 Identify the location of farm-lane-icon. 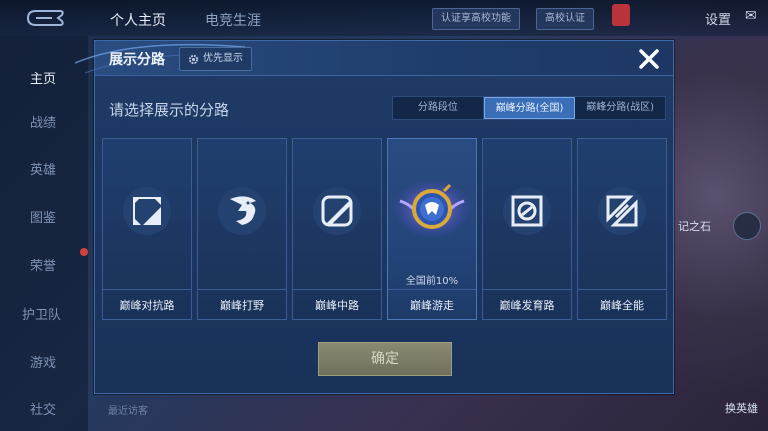
(527, 211).